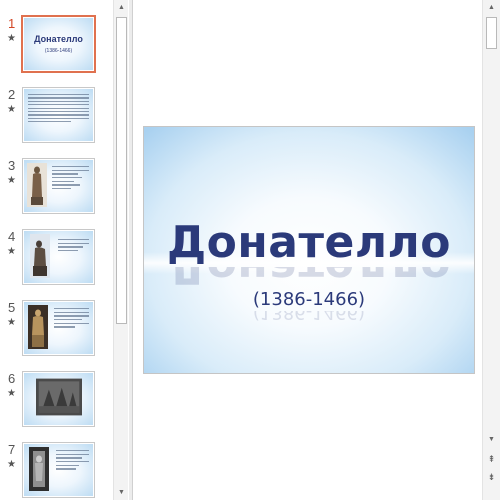  What do you see at coordinates (12, 449) in the screenshot?
I see `slide-number: 7` at bounding box center [12, 449].